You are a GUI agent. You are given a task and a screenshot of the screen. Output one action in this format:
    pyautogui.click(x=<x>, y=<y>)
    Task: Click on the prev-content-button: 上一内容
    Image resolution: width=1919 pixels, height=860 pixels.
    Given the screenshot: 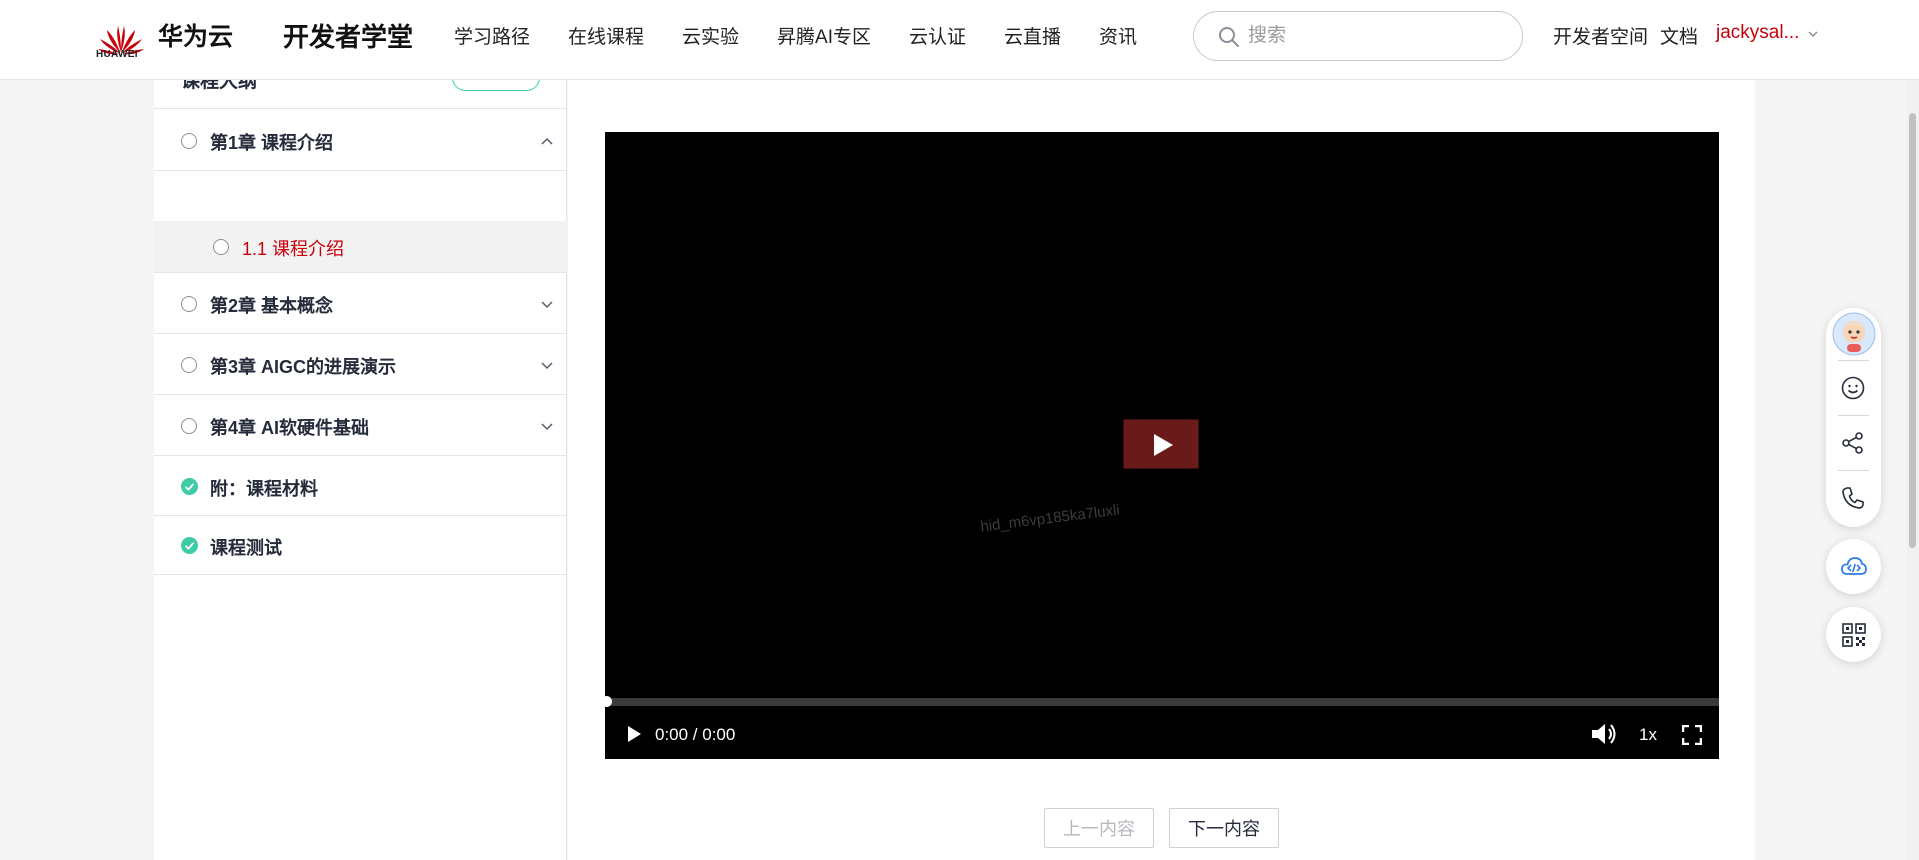 What is the action you would take?
    pyautogui.click(x=1099, y=828)
    